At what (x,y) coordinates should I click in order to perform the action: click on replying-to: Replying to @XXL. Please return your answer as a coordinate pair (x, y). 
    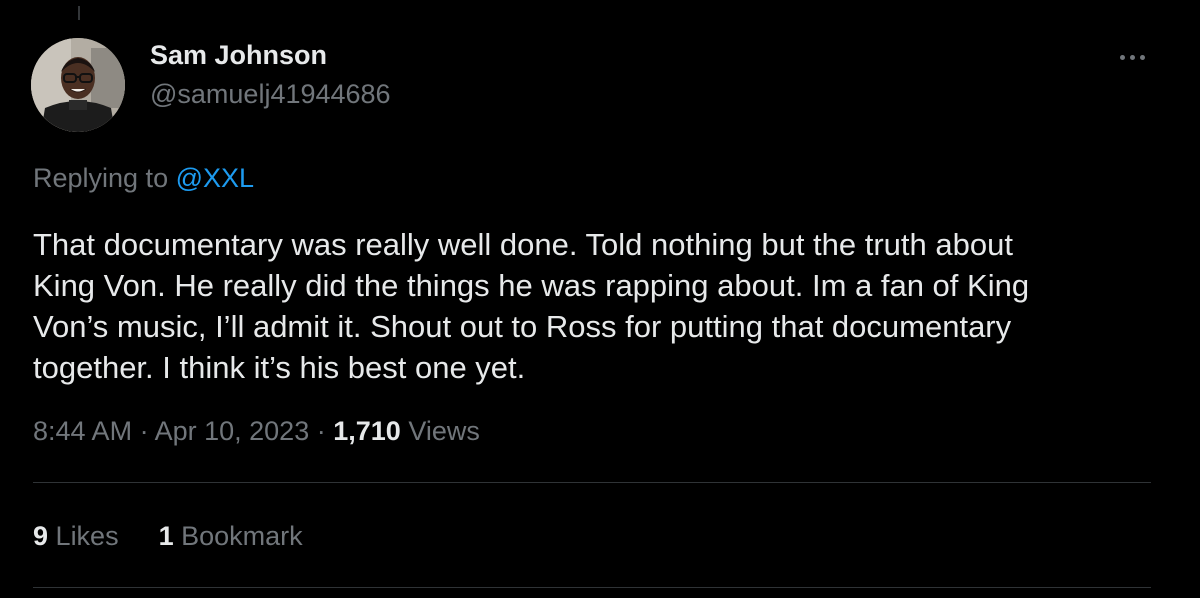
    Looking at the image, I should click on (143, 178).